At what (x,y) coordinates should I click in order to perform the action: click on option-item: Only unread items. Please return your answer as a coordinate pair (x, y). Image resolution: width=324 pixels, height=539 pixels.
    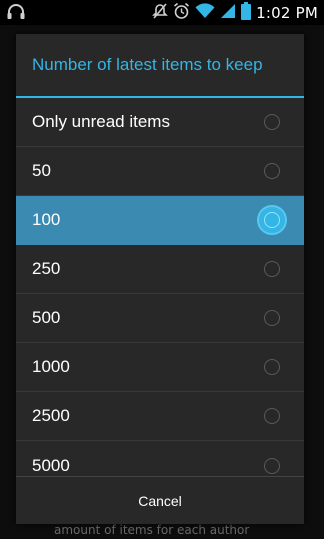
    Looking at the image, I should click on (160, 122).